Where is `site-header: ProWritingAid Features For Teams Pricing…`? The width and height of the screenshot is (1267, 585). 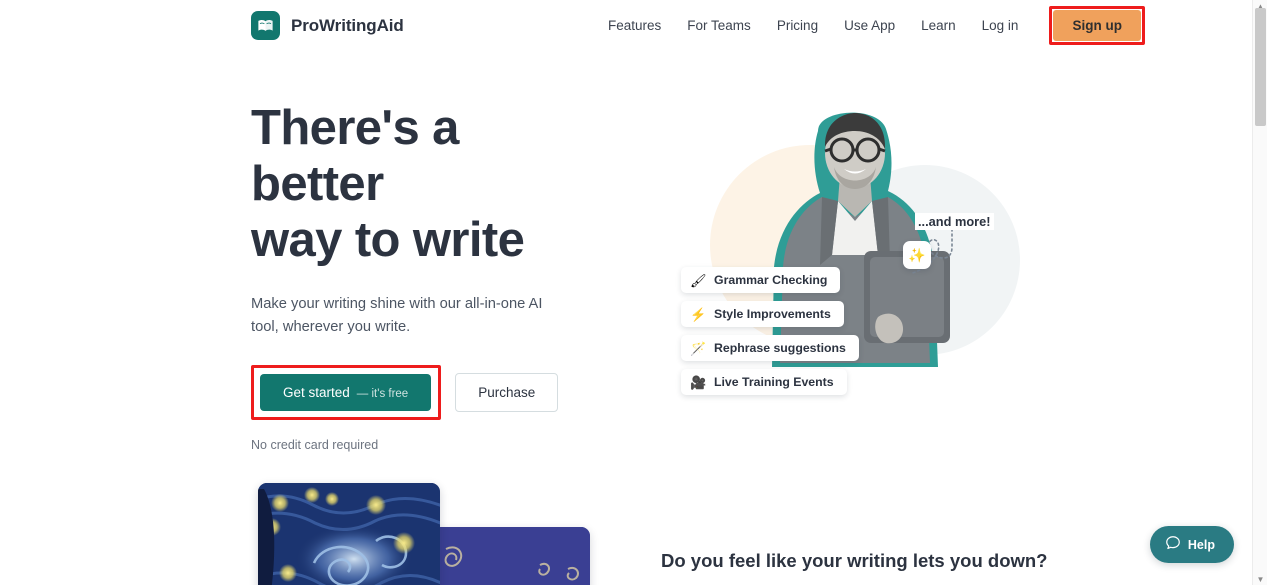
site-header: ProWritingAid Features For Teams Pricing… is located at coordinates (626, 25).